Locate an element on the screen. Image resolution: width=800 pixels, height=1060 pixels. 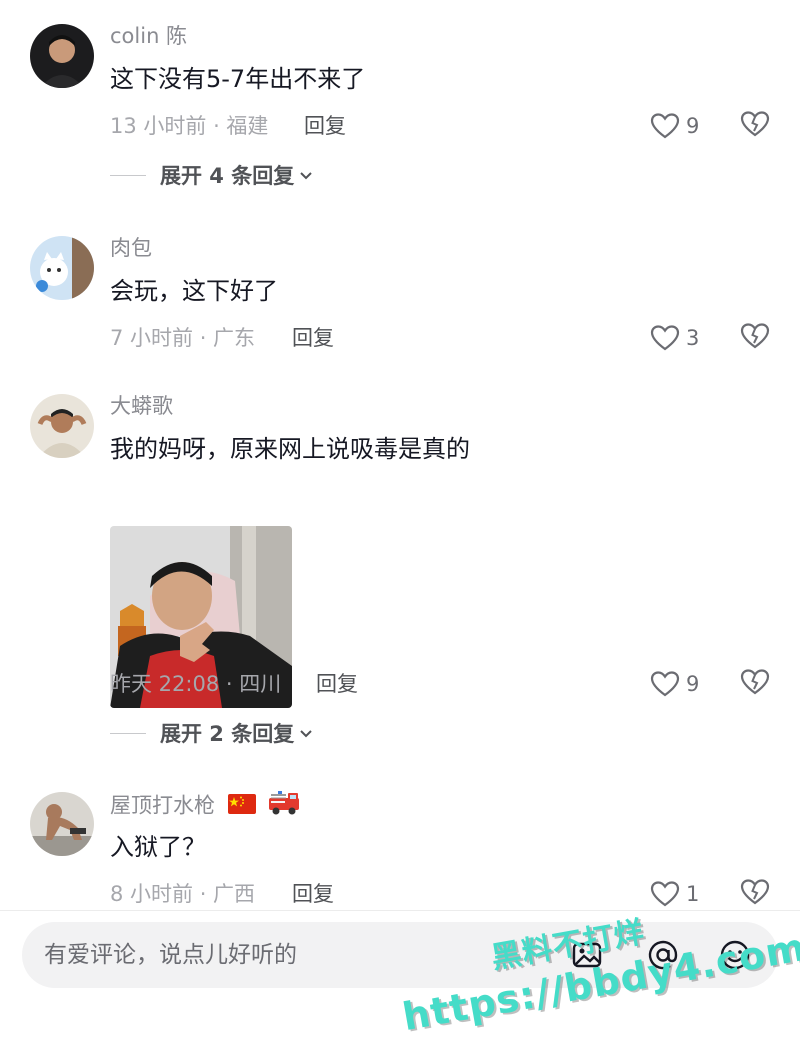
fire-truck-icon is located at coordinates (284, 806).